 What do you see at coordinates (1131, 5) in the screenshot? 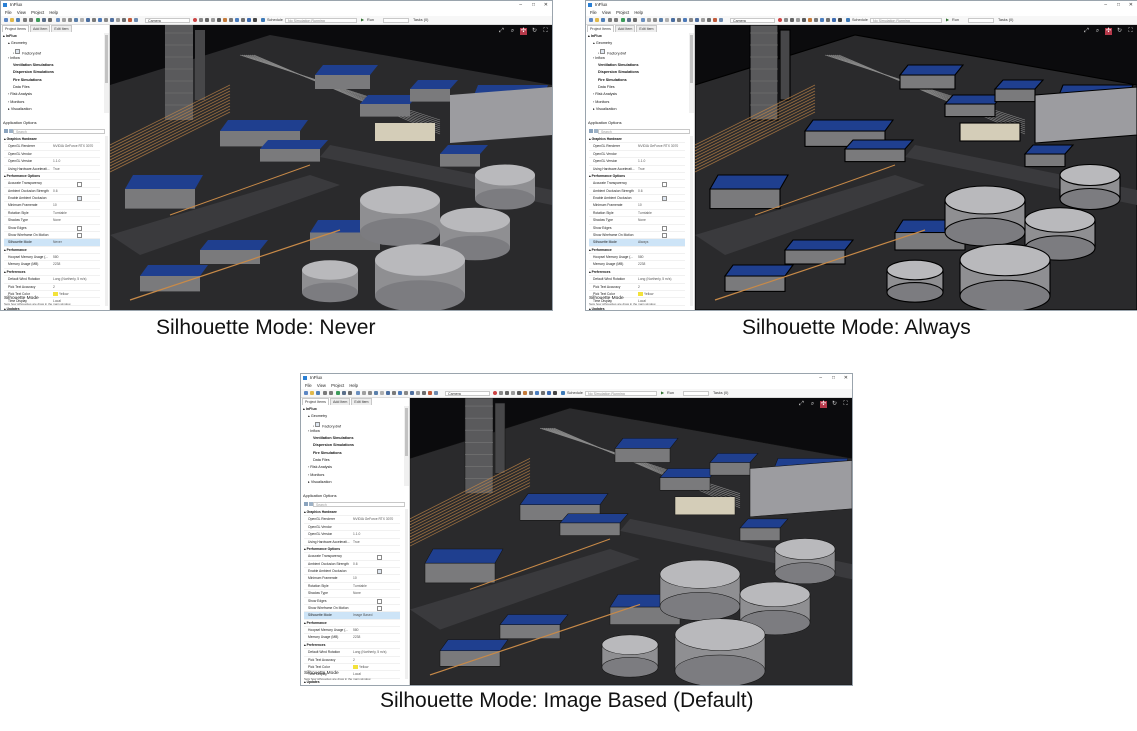
I see `close-icon: ✕` at bounding box center [1131, 5].